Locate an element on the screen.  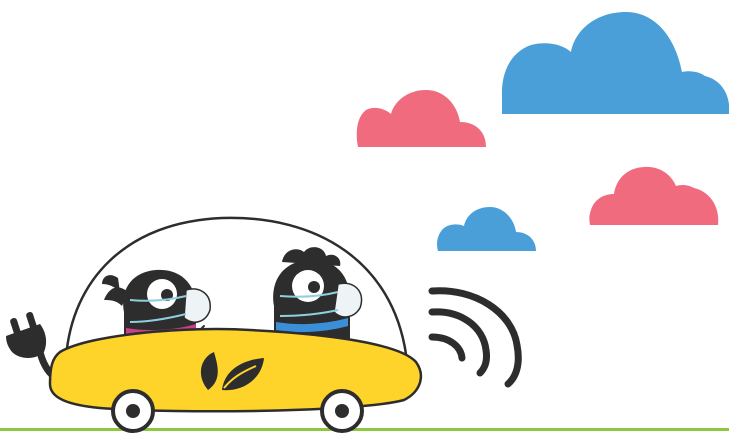
cloud-large-blue is located at coordinates (615, 63).